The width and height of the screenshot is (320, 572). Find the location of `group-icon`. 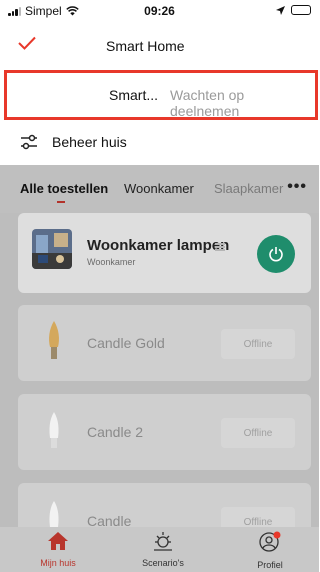

group-icon is located at coordinates (220, 247).